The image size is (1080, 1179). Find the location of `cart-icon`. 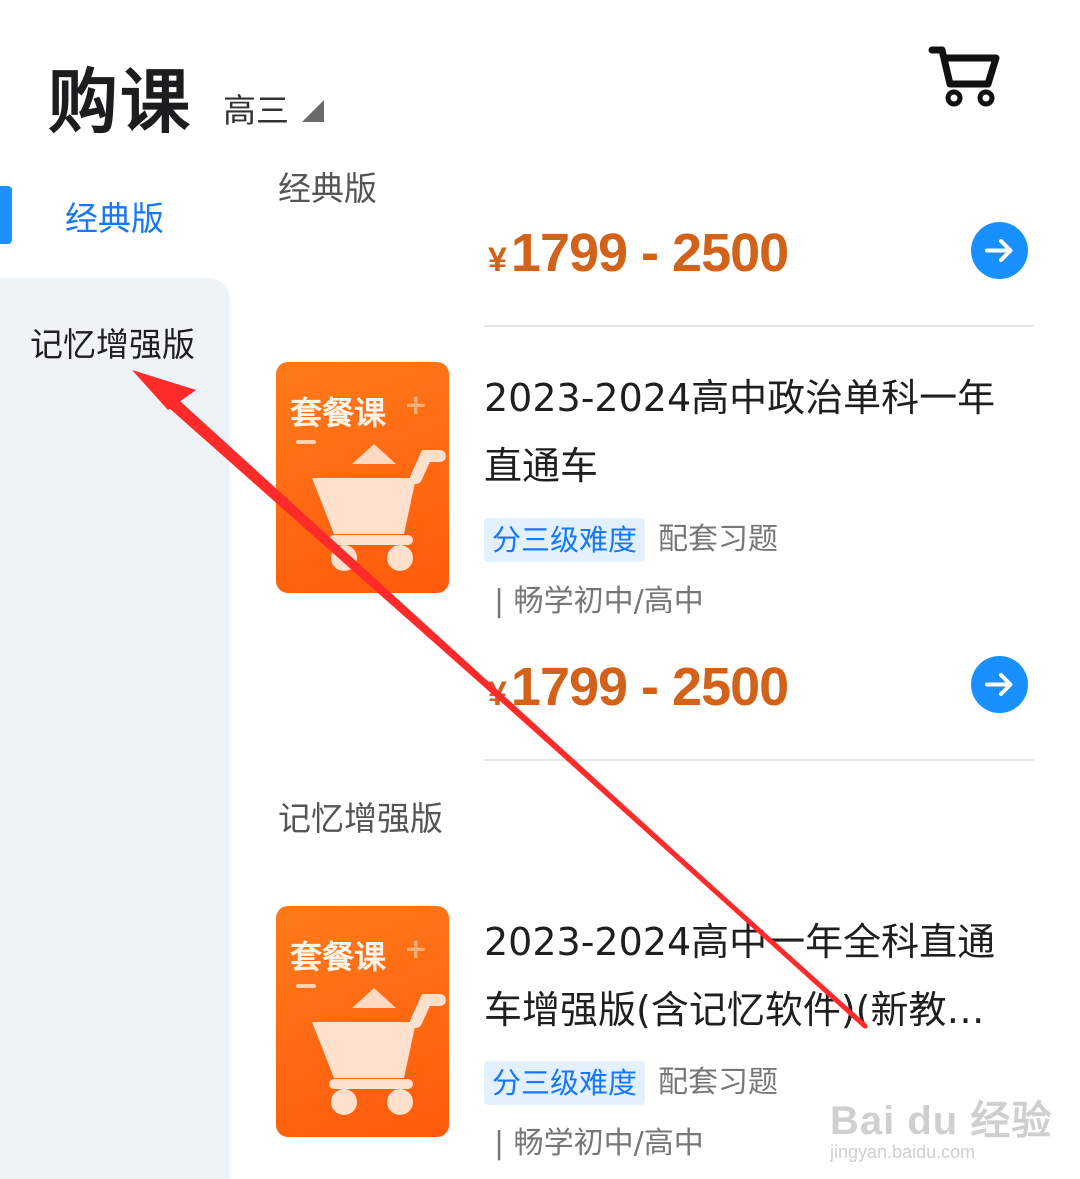

cart-icon is located at coordinates (964, 76).